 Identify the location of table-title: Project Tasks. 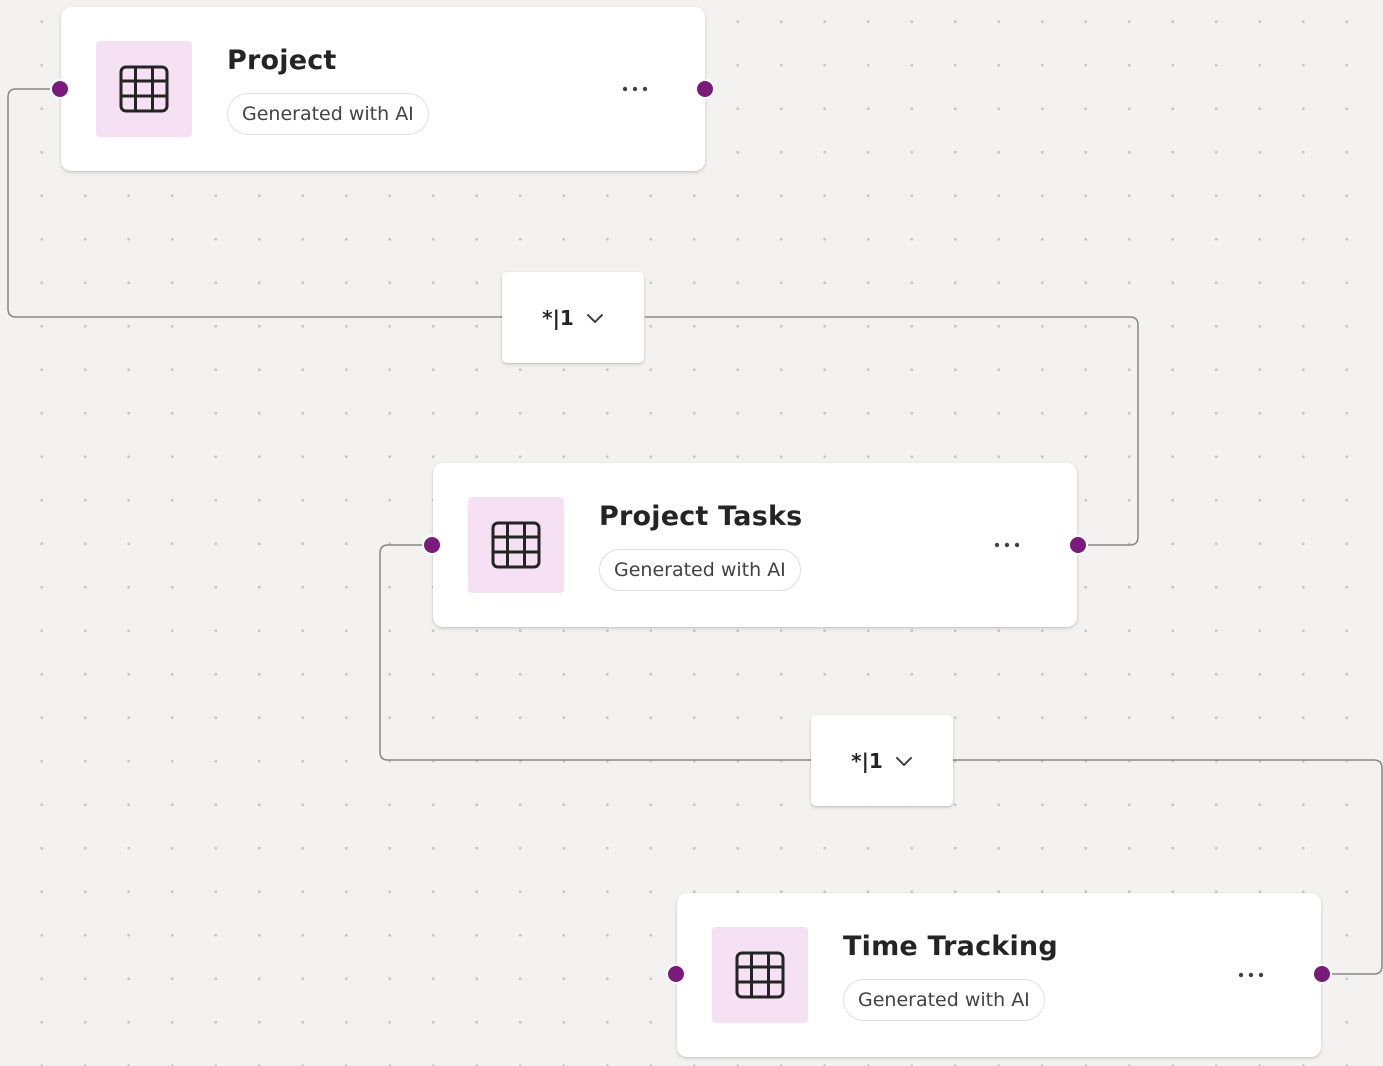
(701, 516).